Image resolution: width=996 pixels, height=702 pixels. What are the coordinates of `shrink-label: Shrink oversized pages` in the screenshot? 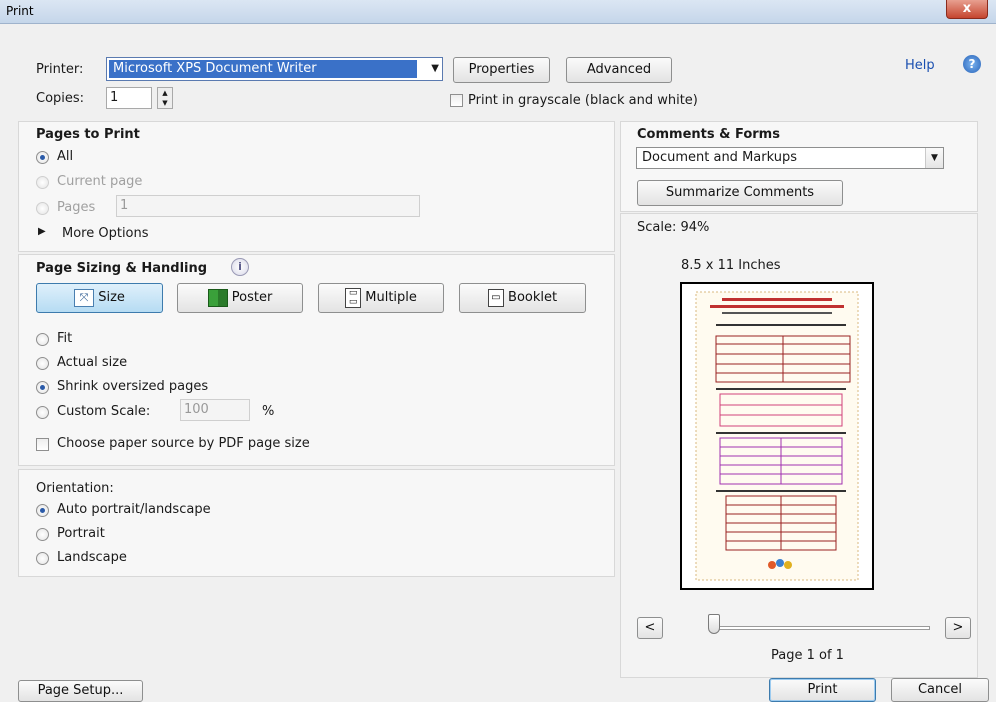 It's located at (133, 386).